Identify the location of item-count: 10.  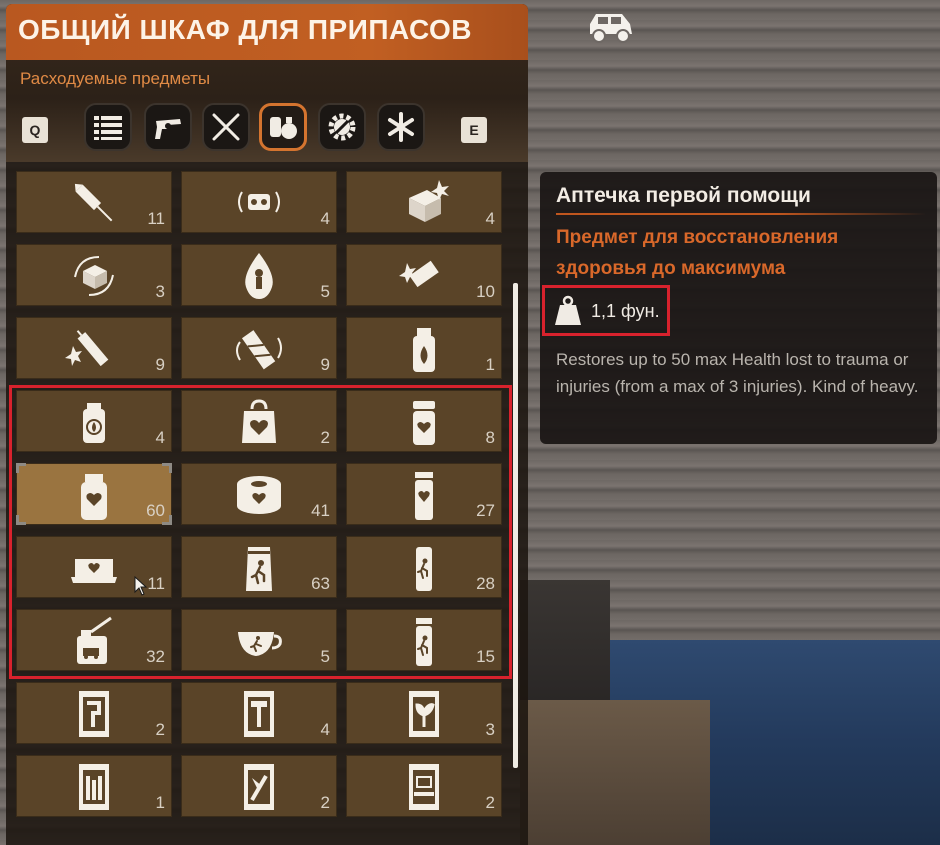
(485, 291).